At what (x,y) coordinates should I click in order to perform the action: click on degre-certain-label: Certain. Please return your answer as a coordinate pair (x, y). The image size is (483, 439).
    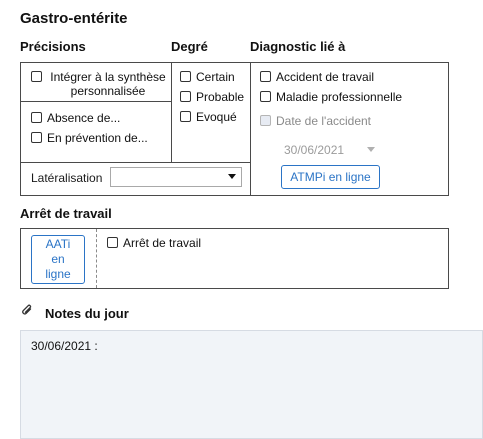
    Looking at the image, I should click on (215, 77).